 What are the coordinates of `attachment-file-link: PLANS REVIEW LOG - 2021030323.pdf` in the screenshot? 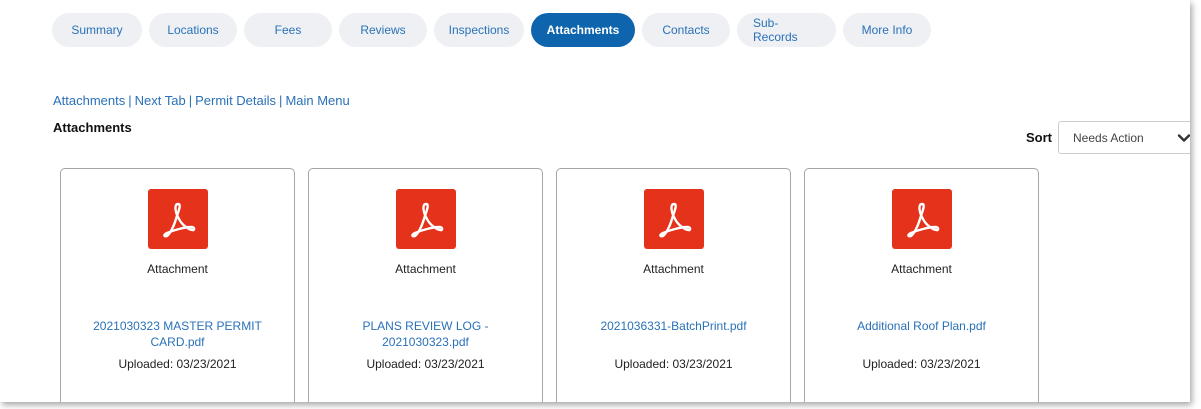 It's located at (425, 334).